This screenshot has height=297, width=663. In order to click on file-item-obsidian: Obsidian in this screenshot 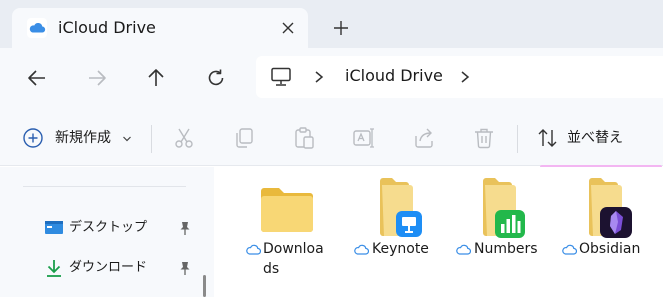, I will do `click(603, 232)`.